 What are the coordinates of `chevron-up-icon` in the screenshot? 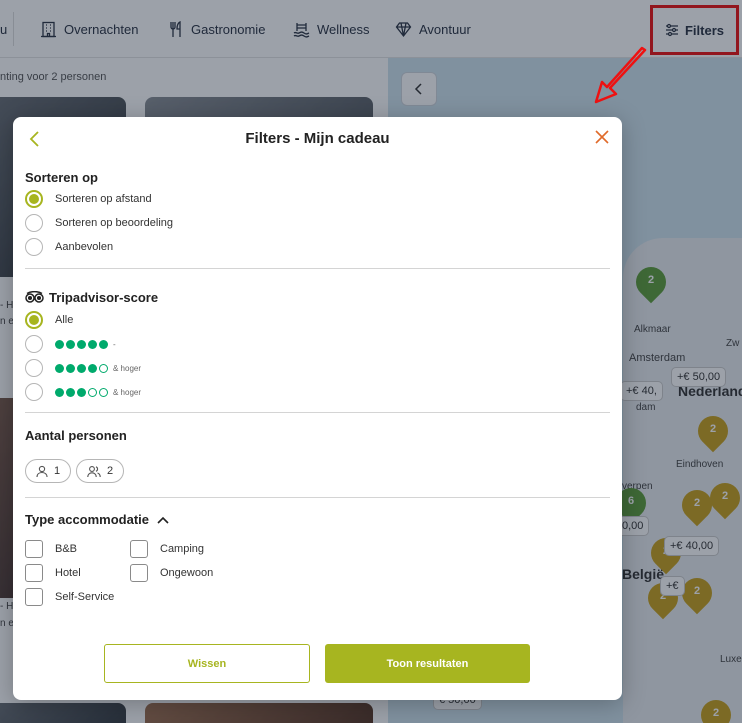 It's located at (163, 520).